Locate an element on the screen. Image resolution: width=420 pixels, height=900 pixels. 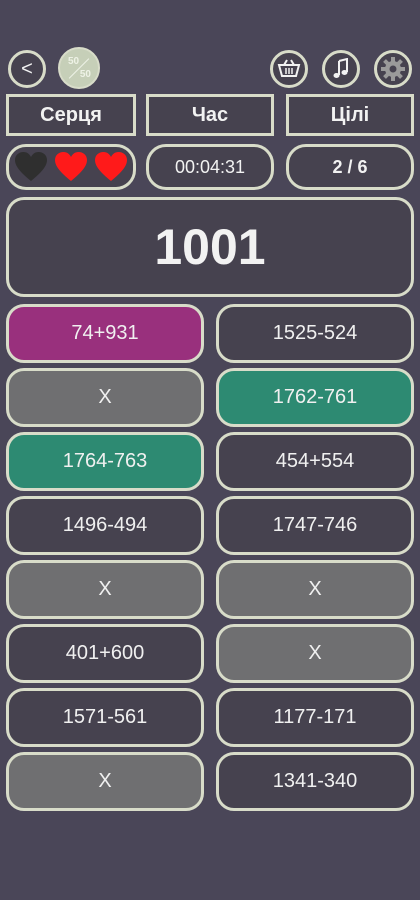
time-header: Час is located at coordinates (210, 115).